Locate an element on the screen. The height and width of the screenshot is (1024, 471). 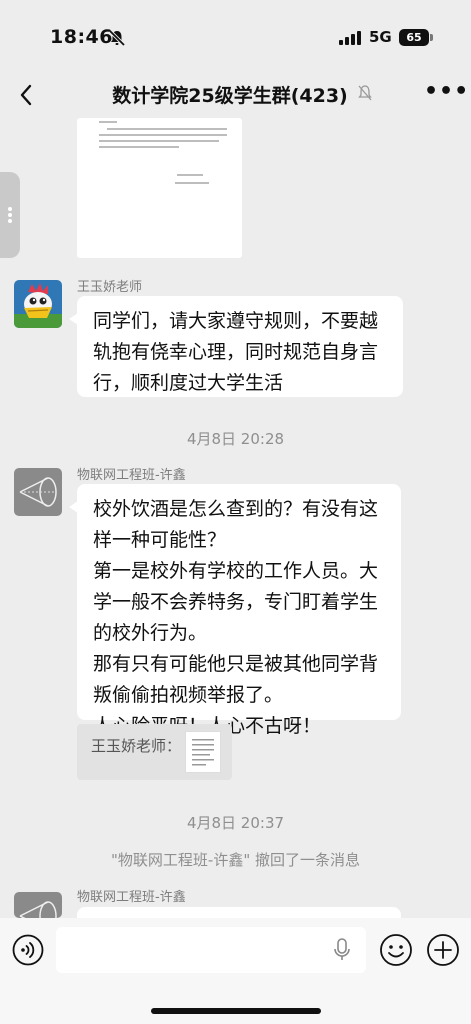
sender-name: 王玉娇老师 is located at coordinates (110, 287).